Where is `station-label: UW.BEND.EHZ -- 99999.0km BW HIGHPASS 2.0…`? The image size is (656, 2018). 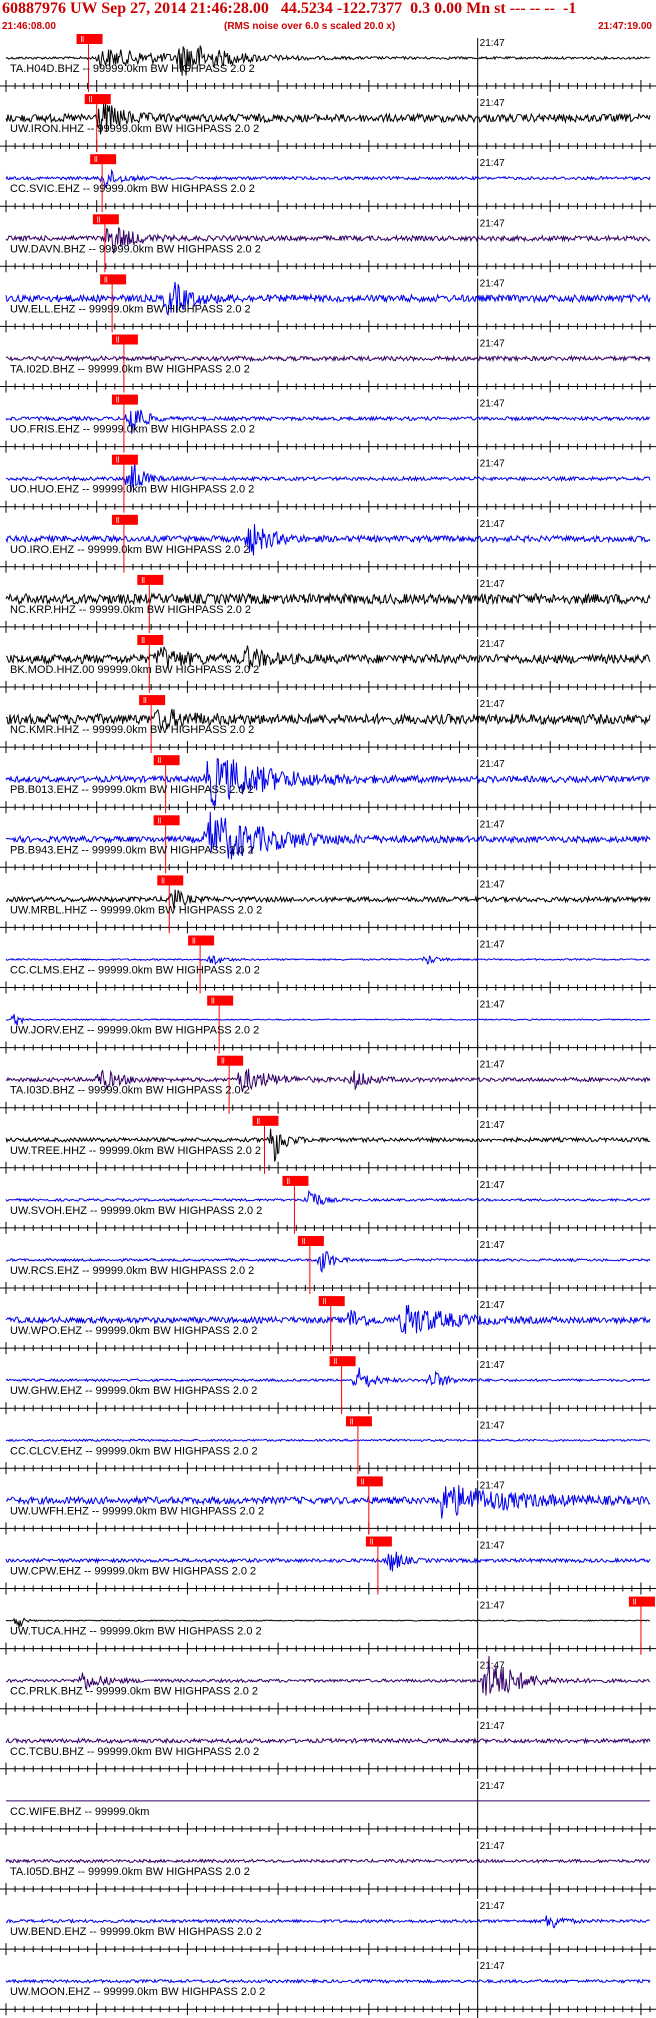
station-label: UW.BEND.EHZ -- 99999.0km BW HIGHPASS 2.0… is located at coordinates (136, 1932).